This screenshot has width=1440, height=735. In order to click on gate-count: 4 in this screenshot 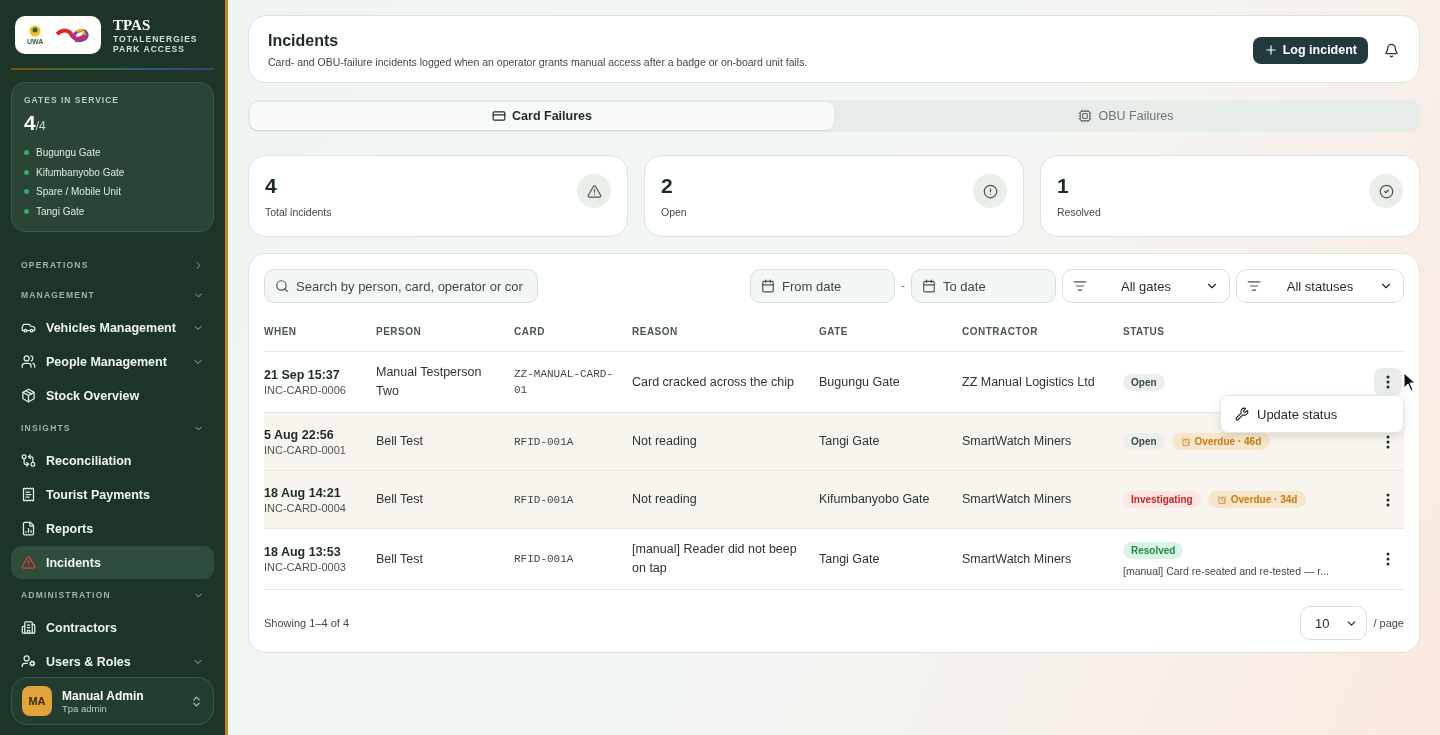, I will do `click(30, 123)`.